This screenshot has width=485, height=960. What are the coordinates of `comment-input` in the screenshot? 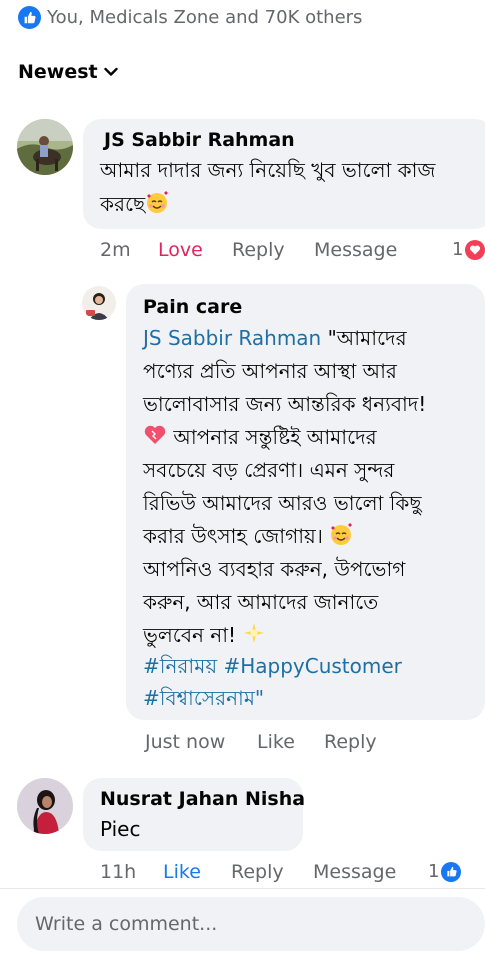 It's located at (250, 924).